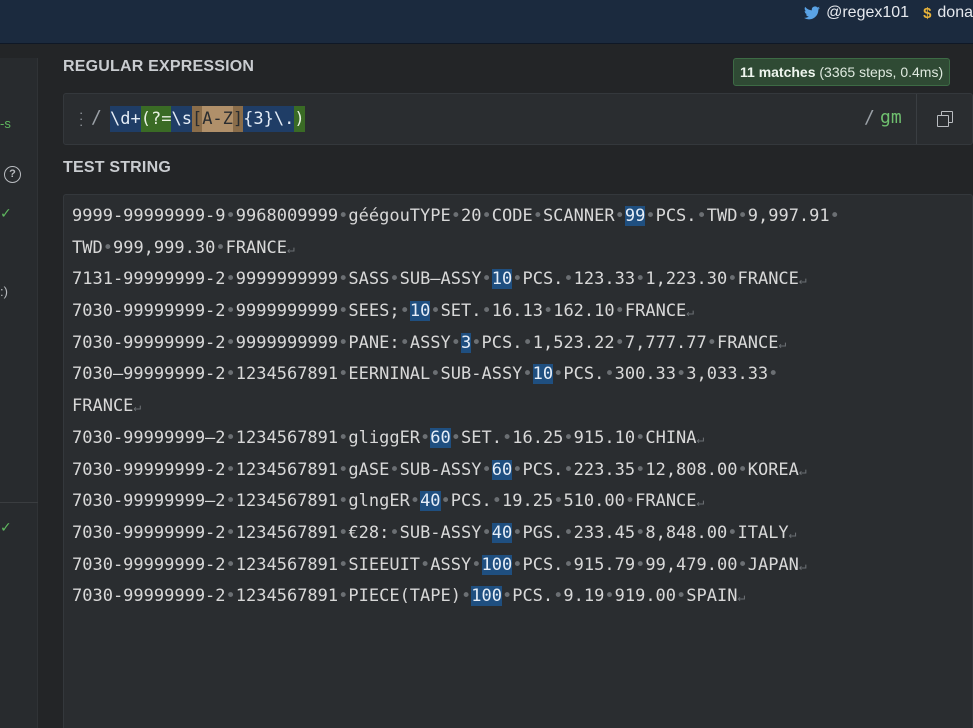 The image size is (973, 728). Describe the element at coordinates (518, 119) in the screenshot. I see `regex-editor: · · · / \d+(?=\s[A-Z]{3}\.) / gm` at that location.